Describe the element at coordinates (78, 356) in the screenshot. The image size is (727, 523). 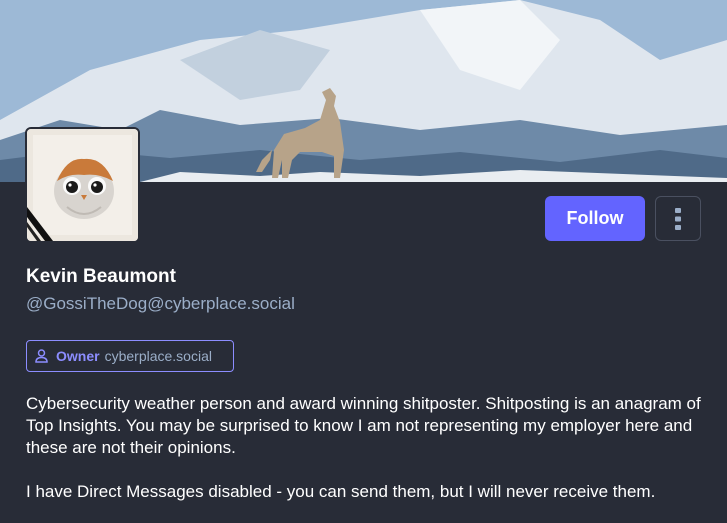
I see `role-label: Owner` at that location.